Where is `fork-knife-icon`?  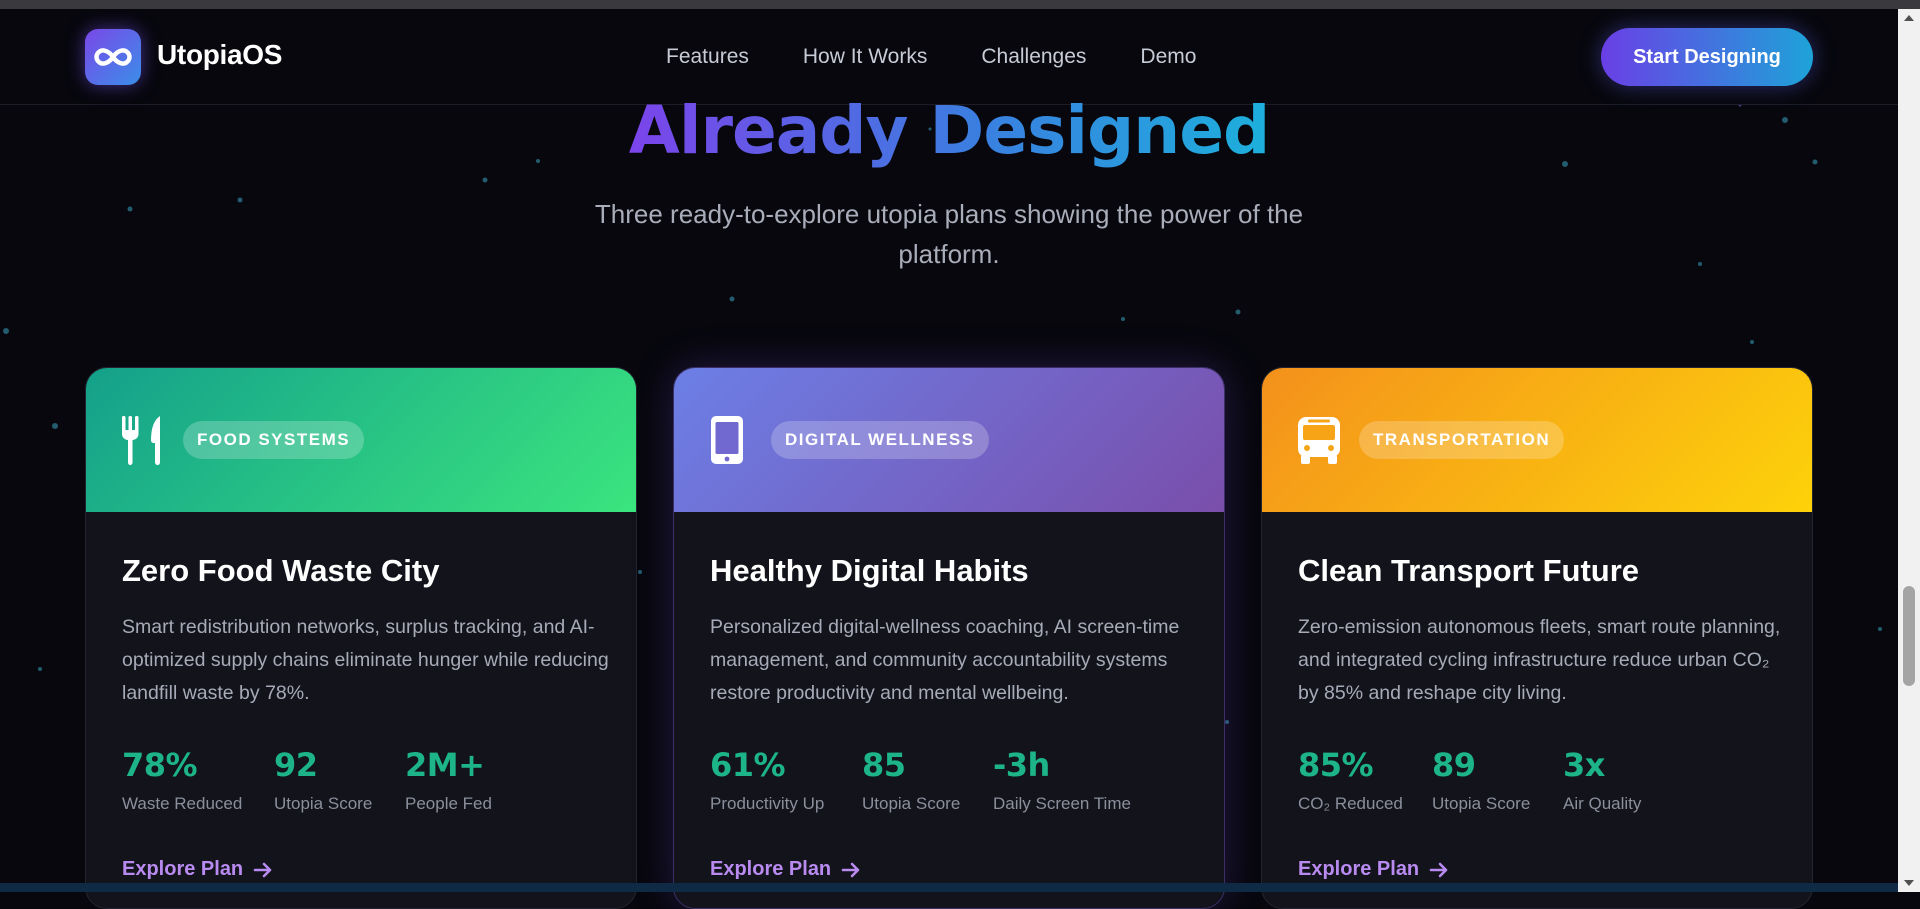 fork-knife-icon is located at coordinates (141, 440).